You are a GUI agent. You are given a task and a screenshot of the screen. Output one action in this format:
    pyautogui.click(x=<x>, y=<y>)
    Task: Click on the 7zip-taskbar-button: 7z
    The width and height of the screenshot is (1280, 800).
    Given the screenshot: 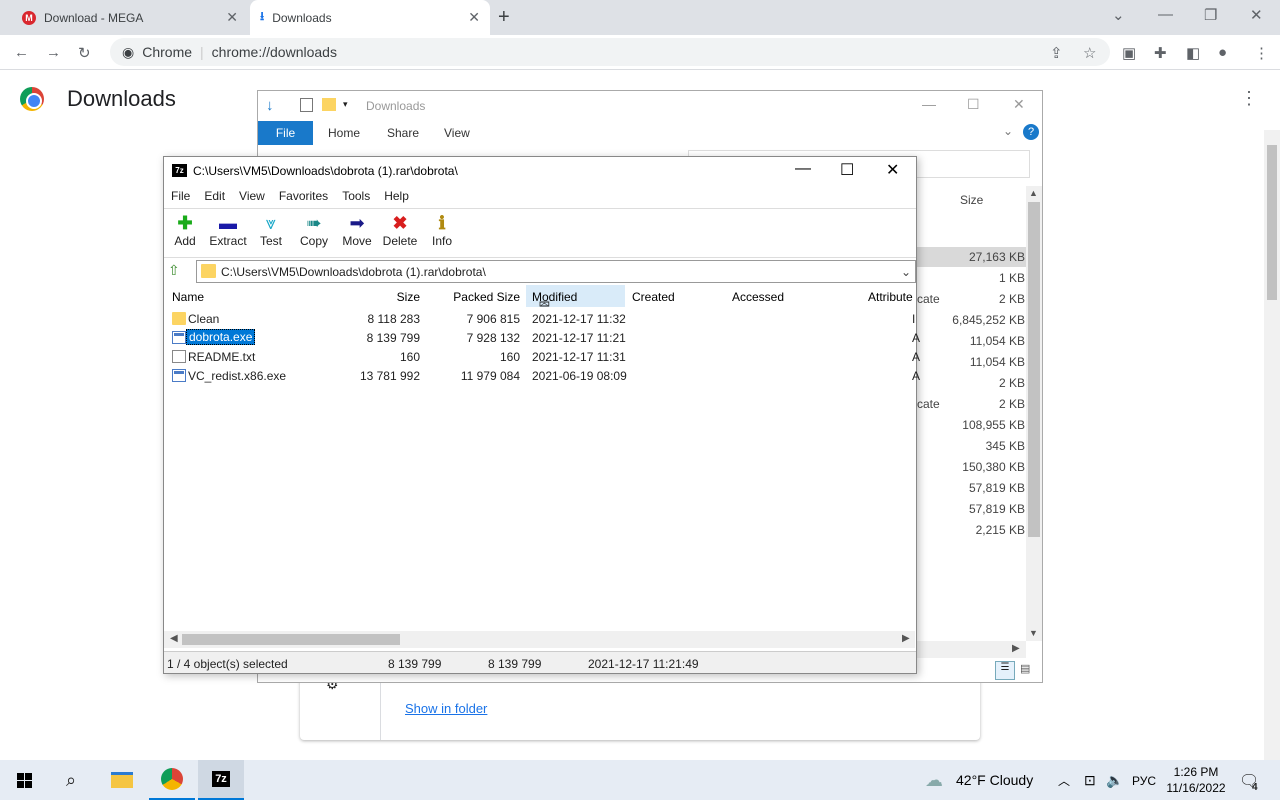 What is the action you would take?
    pyautogui.click(x=221, y=780)
    